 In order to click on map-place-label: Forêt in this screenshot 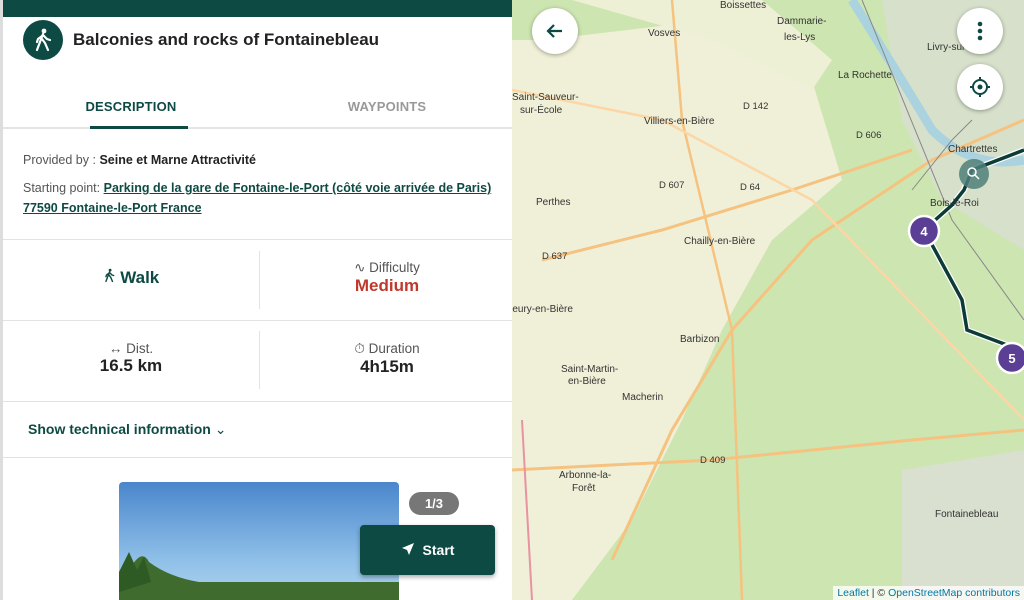, I will do `click(584, 488)`.